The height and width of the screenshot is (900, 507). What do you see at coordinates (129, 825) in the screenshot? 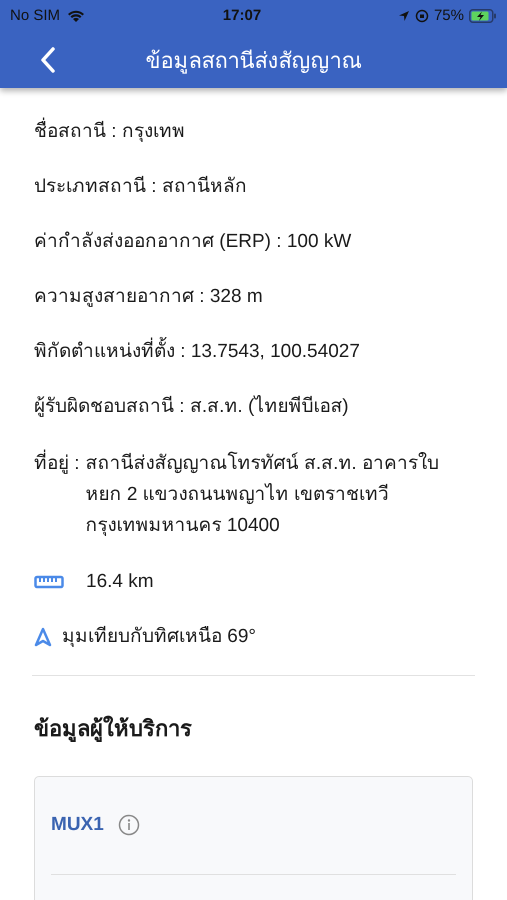
I see `info-icon` at bounding box center [129, 825].